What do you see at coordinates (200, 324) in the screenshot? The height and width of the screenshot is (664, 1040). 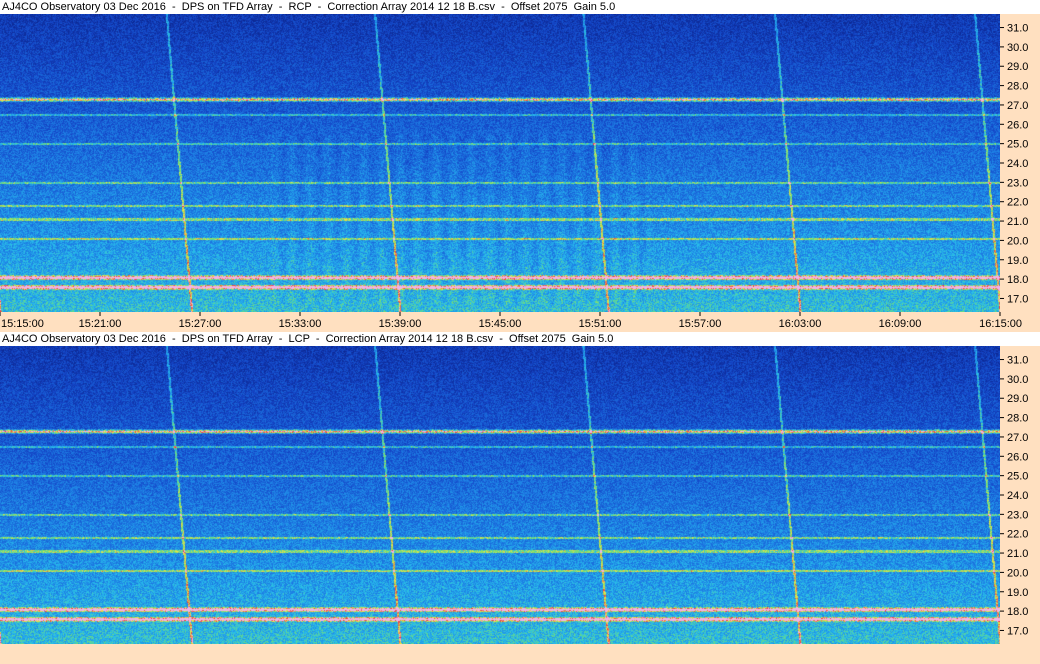 I see `x-tick-label: 15:27:00` at bounding box center [200, 324].